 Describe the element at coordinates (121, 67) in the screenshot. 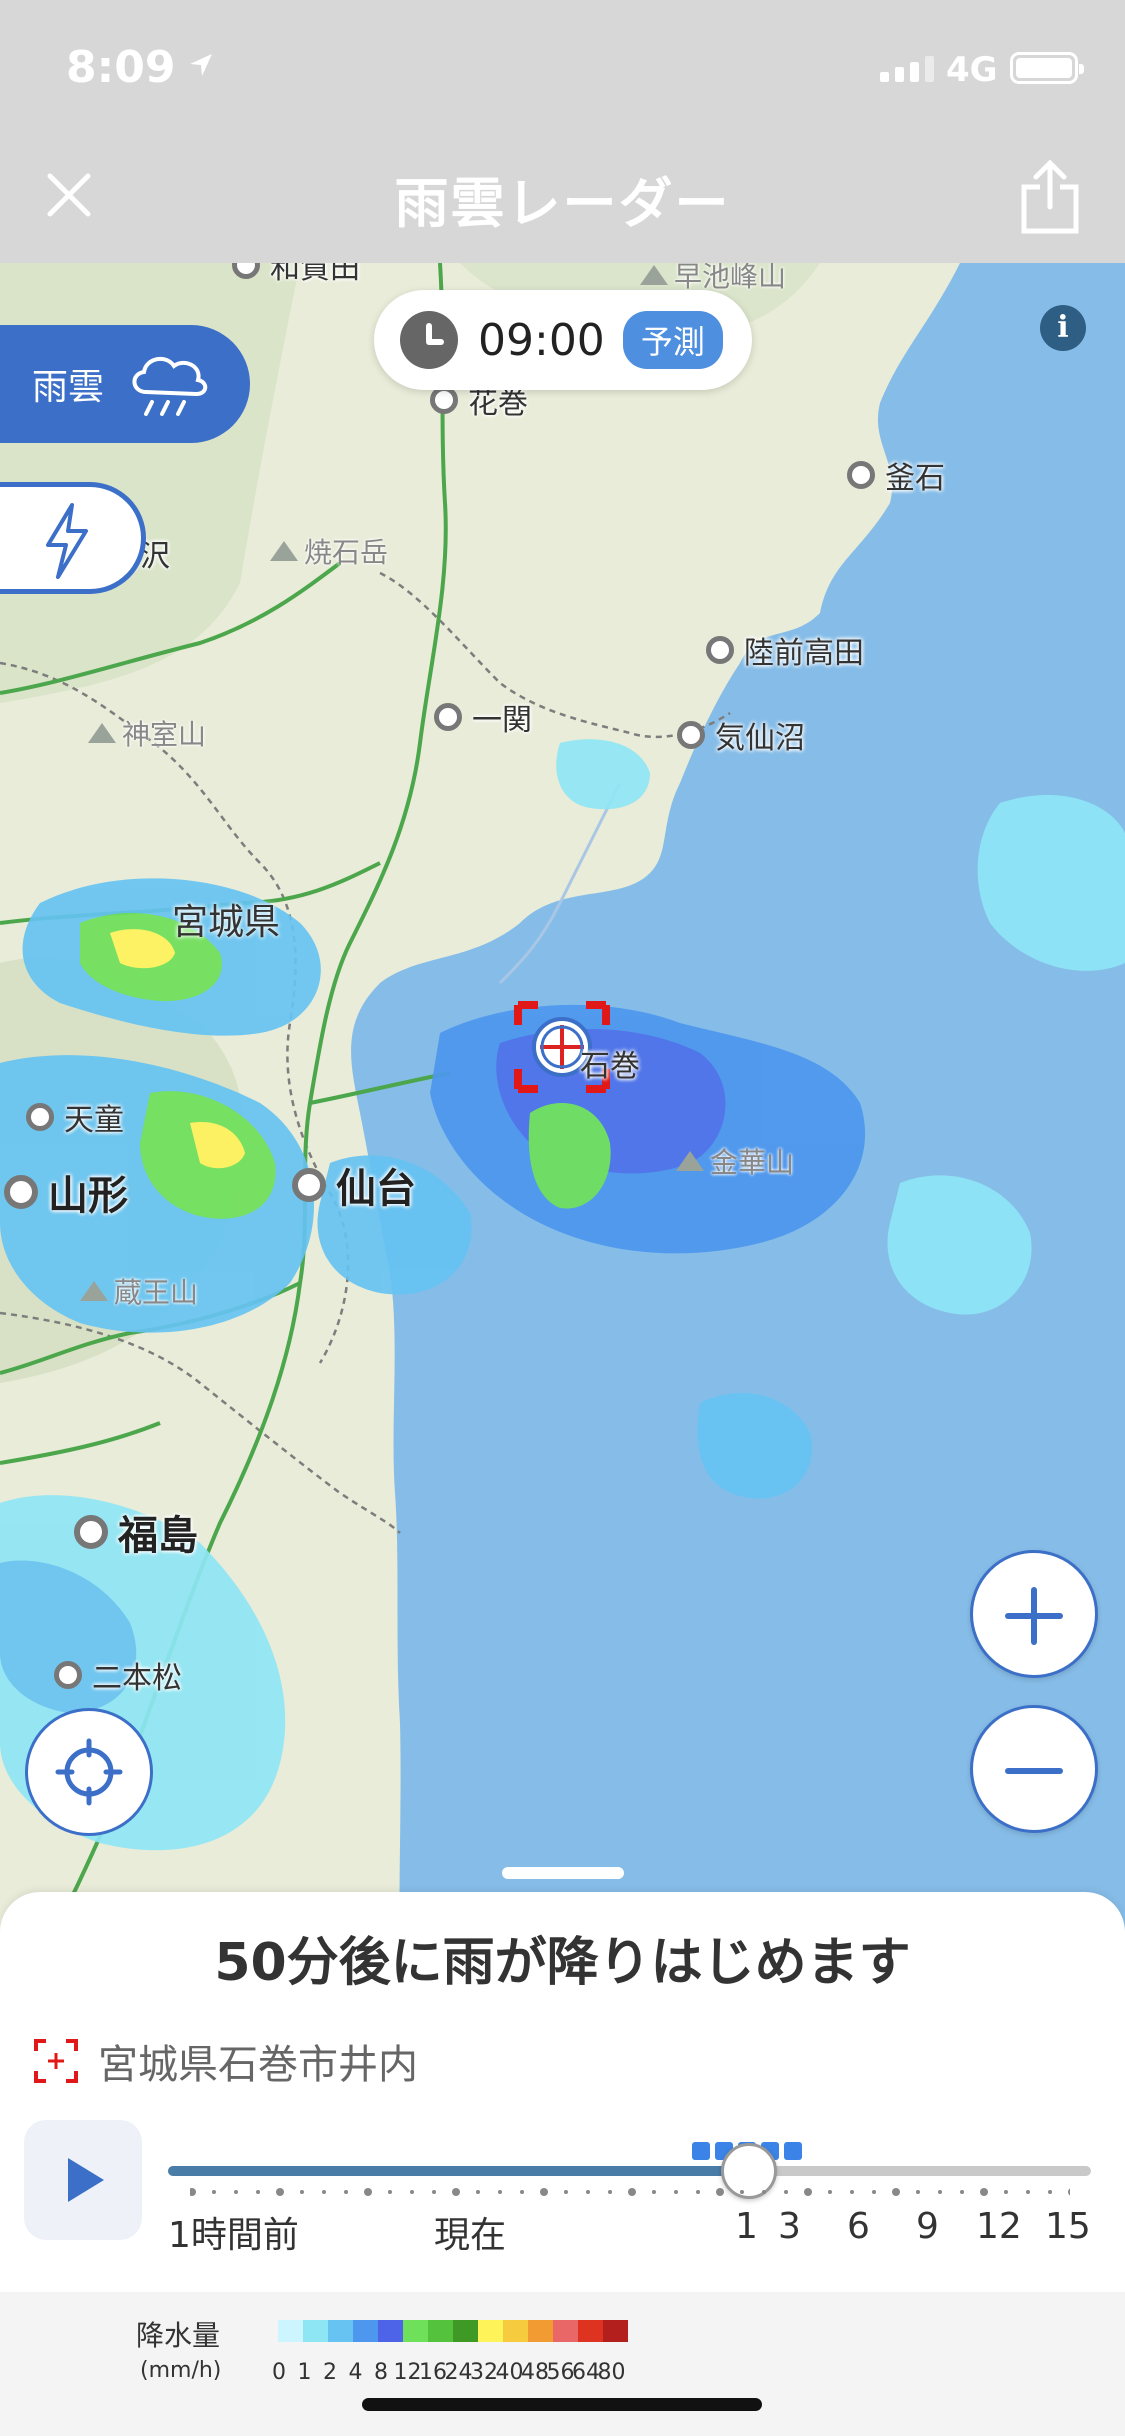

I see `status-time: 8:09` at that location.